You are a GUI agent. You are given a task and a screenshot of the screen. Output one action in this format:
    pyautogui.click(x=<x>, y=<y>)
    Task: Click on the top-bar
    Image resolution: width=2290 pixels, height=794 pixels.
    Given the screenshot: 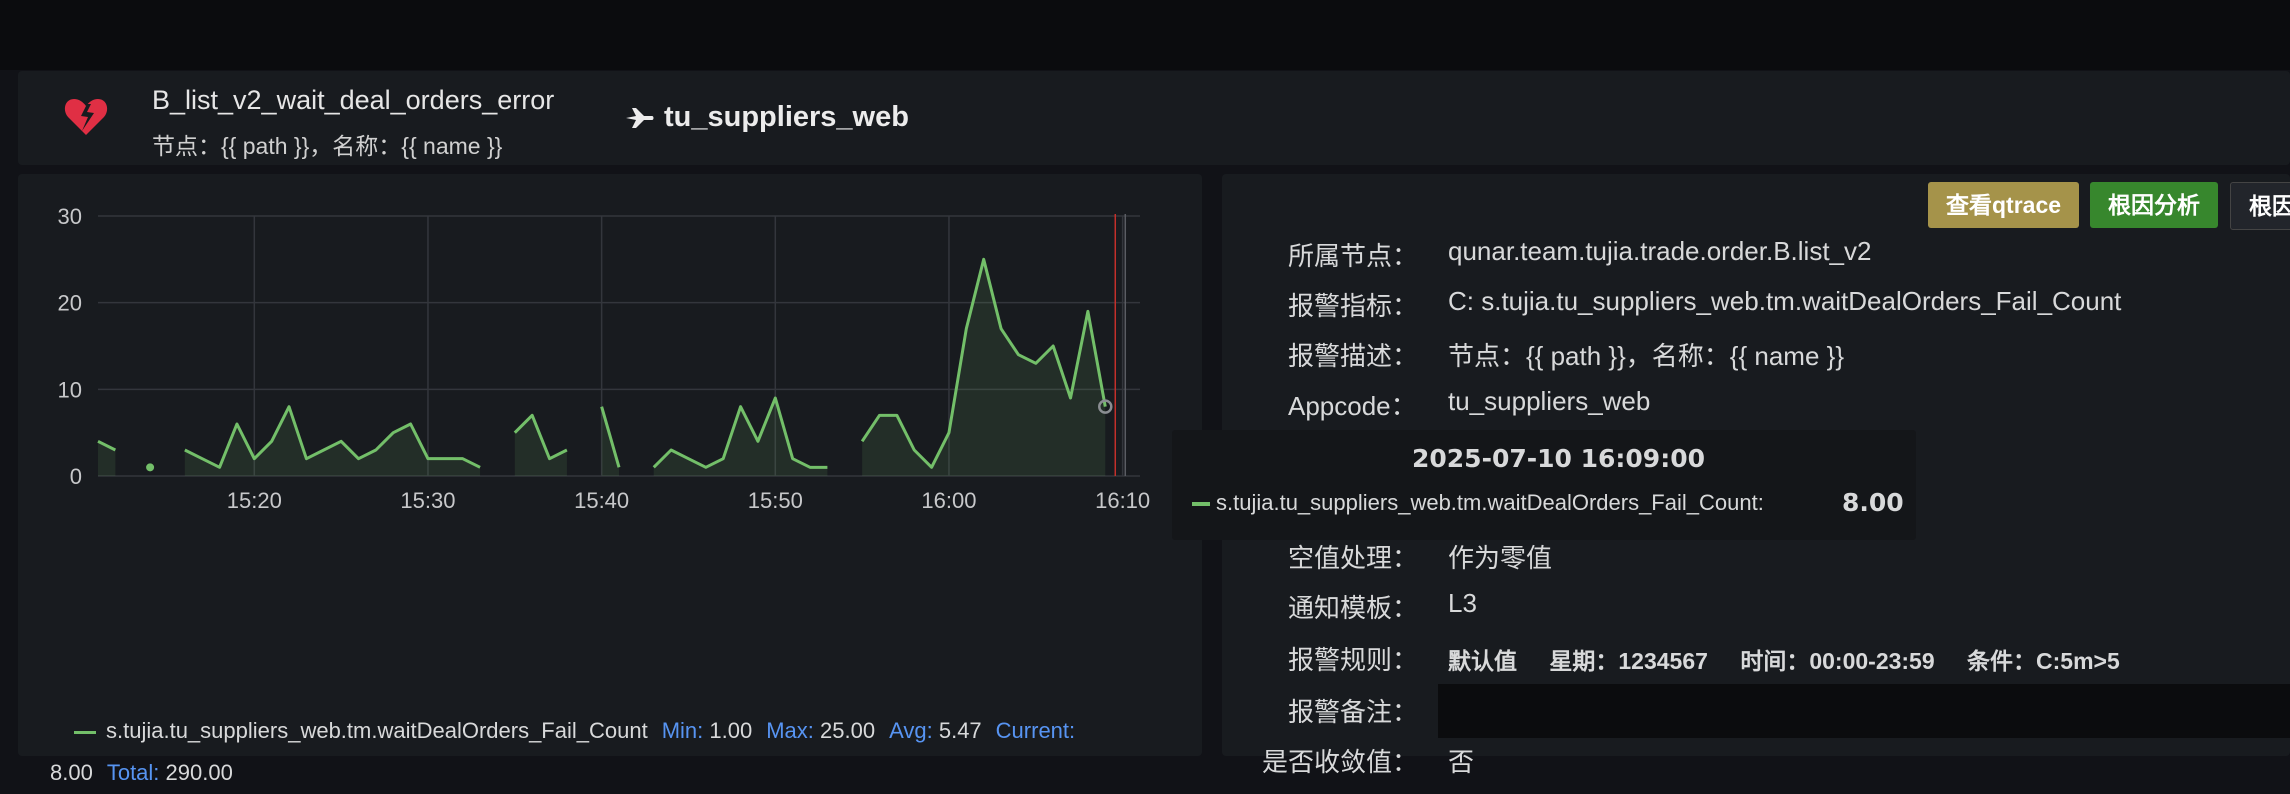 What is the action you would take?
    pyautogui.click(x=1145, y=35)
    